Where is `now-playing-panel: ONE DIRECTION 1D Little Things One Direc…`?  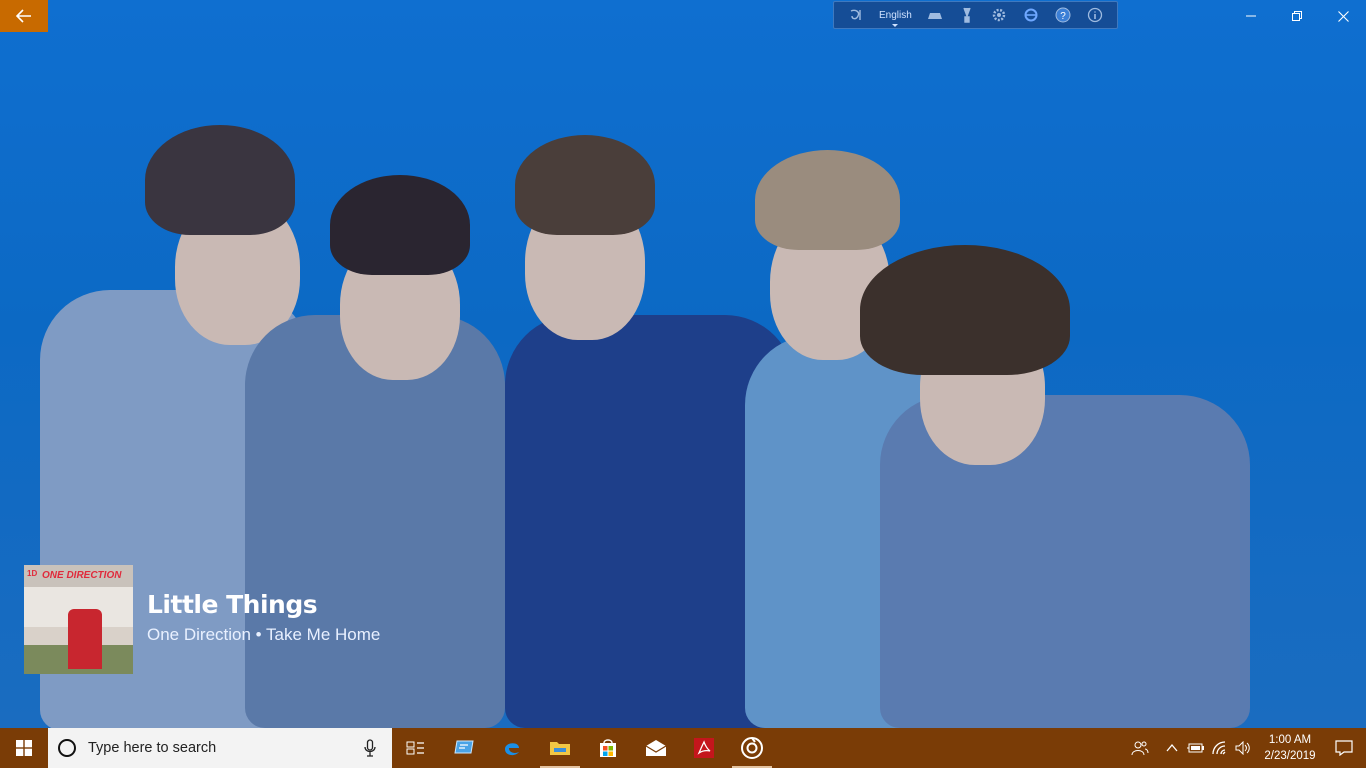
now-playing-panel: ONE DIRECTION 1D Little Things One Direc… is located at coordinates (202, 619).